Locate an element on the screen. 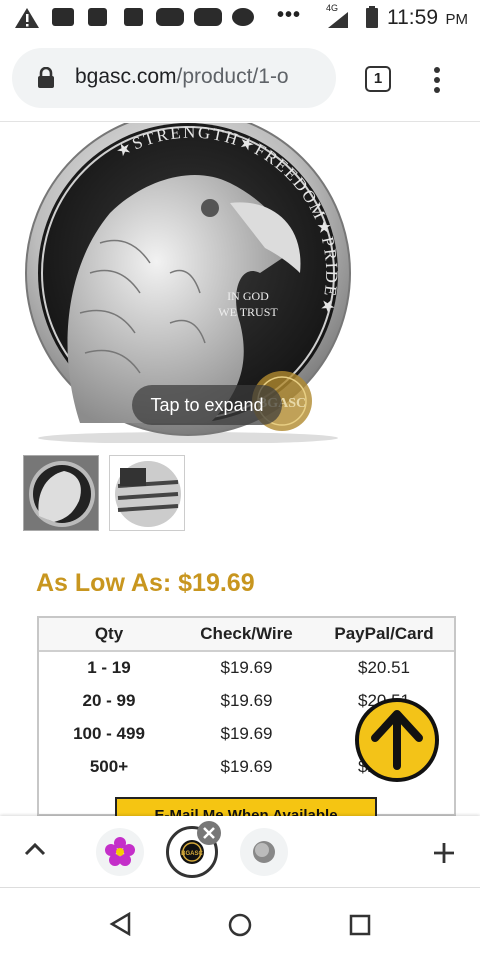 The width and height of the screenshot is (480, 960). flower-icon is located at coordinates (120, 851).